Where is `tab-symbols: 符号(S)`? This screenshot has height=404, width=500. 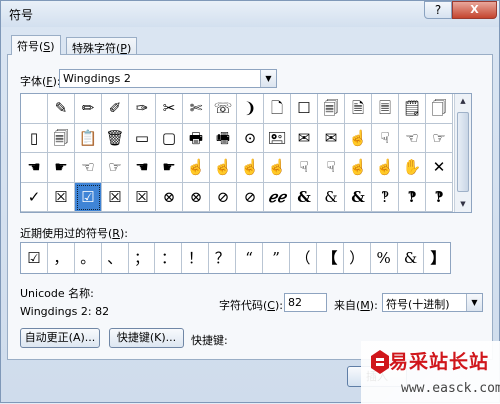 tab-symbols: 符号(S) is located at coordinates (36, 45).